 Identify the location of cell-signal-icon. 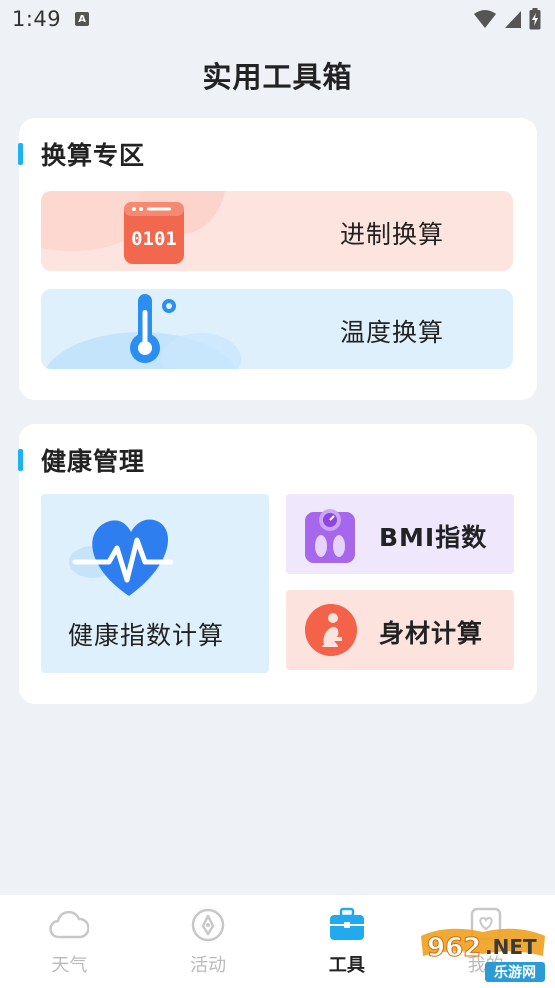
(513, 19).